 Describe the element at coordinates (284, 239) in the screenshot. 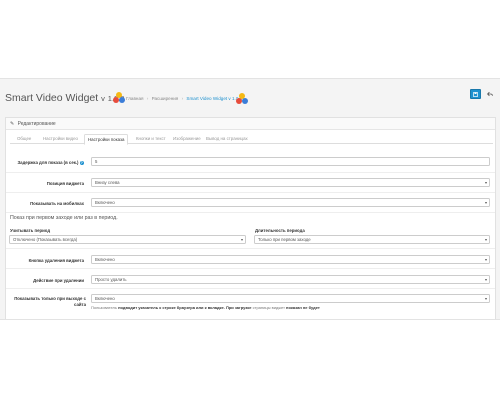

I see `duration-select-value: Только при первом заходе` at that location.